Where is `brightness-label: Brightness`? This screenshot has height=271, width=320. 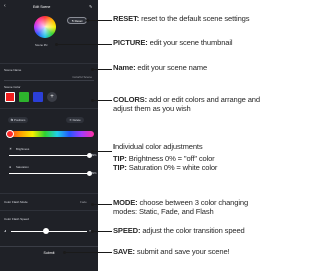
brightness-label: Brightness is located at coordinates (23, 149).